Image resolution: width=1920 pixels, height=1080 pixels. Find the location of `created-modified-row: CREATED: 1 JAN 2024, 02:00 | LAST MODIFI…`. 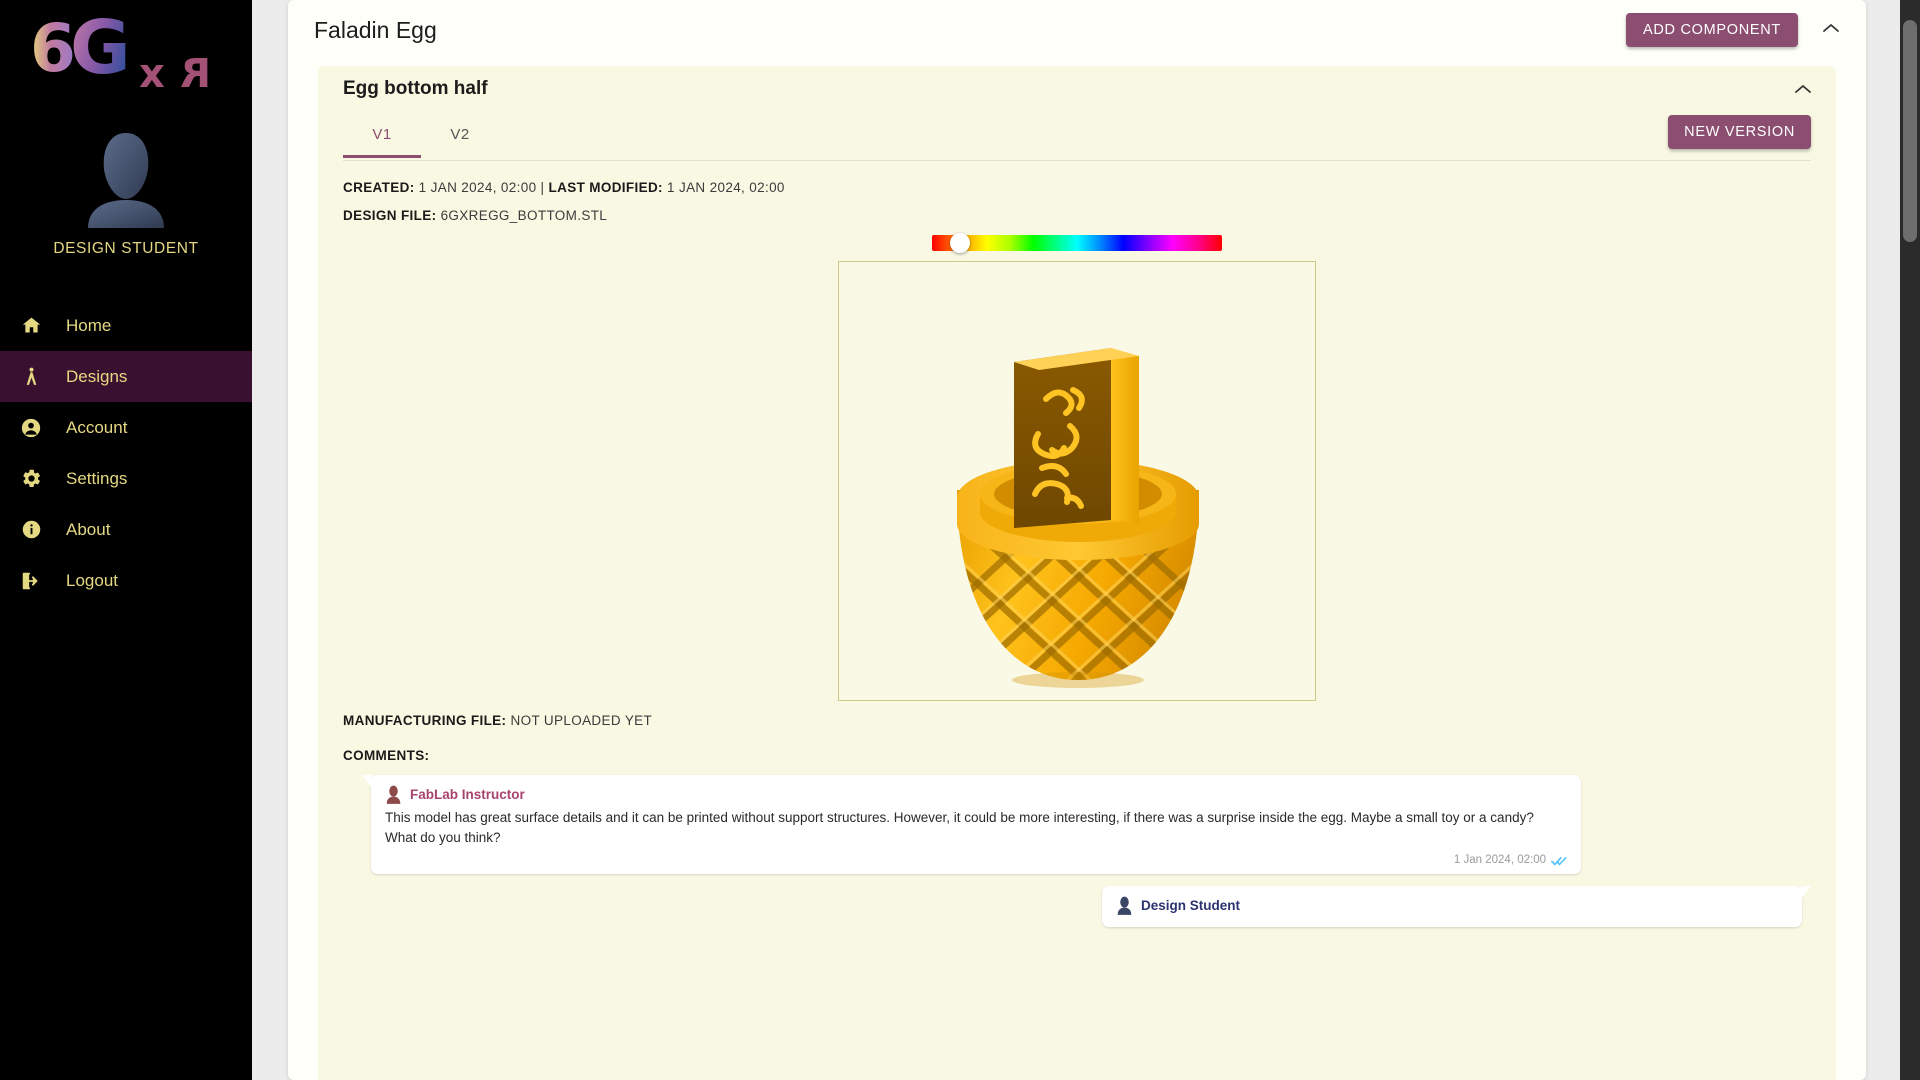

created-modified-row: CREATED: 1 JAN 2024, 02:00 | LAST MODIFI… is located at coordinates (1089, 187).